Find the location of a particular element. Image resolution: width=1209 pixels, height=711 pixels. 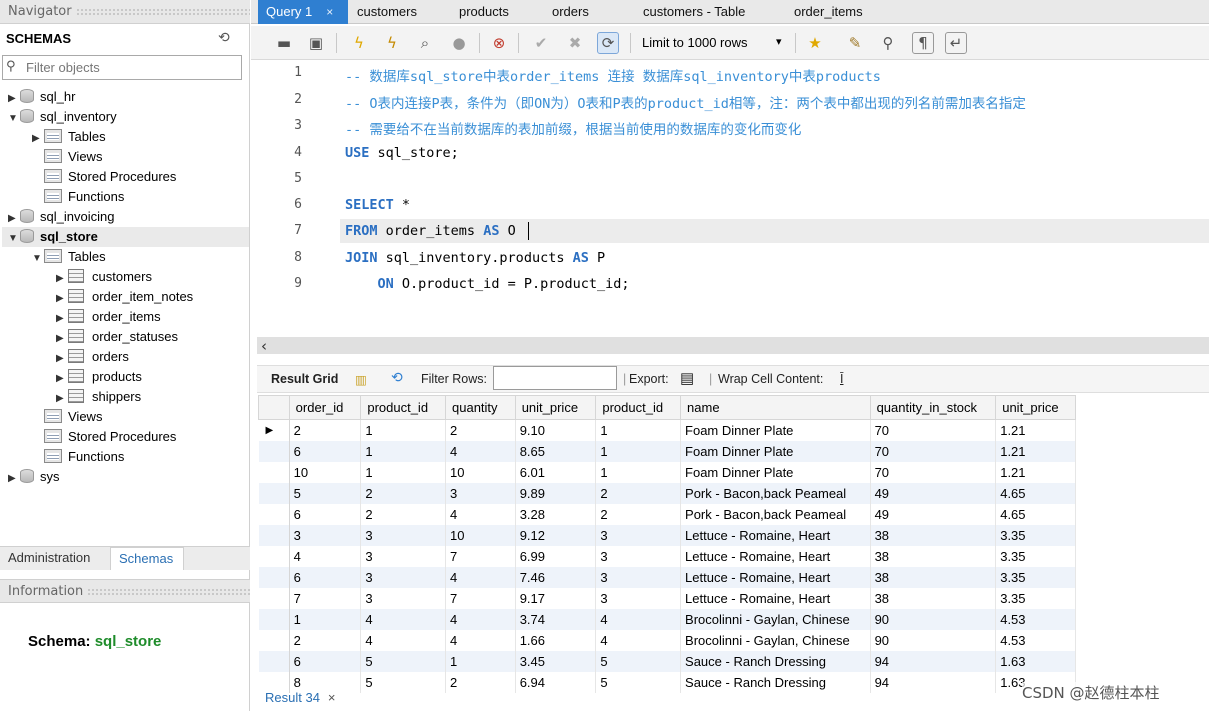

table-cell: 6.99 is located at coordinates (556, 556).